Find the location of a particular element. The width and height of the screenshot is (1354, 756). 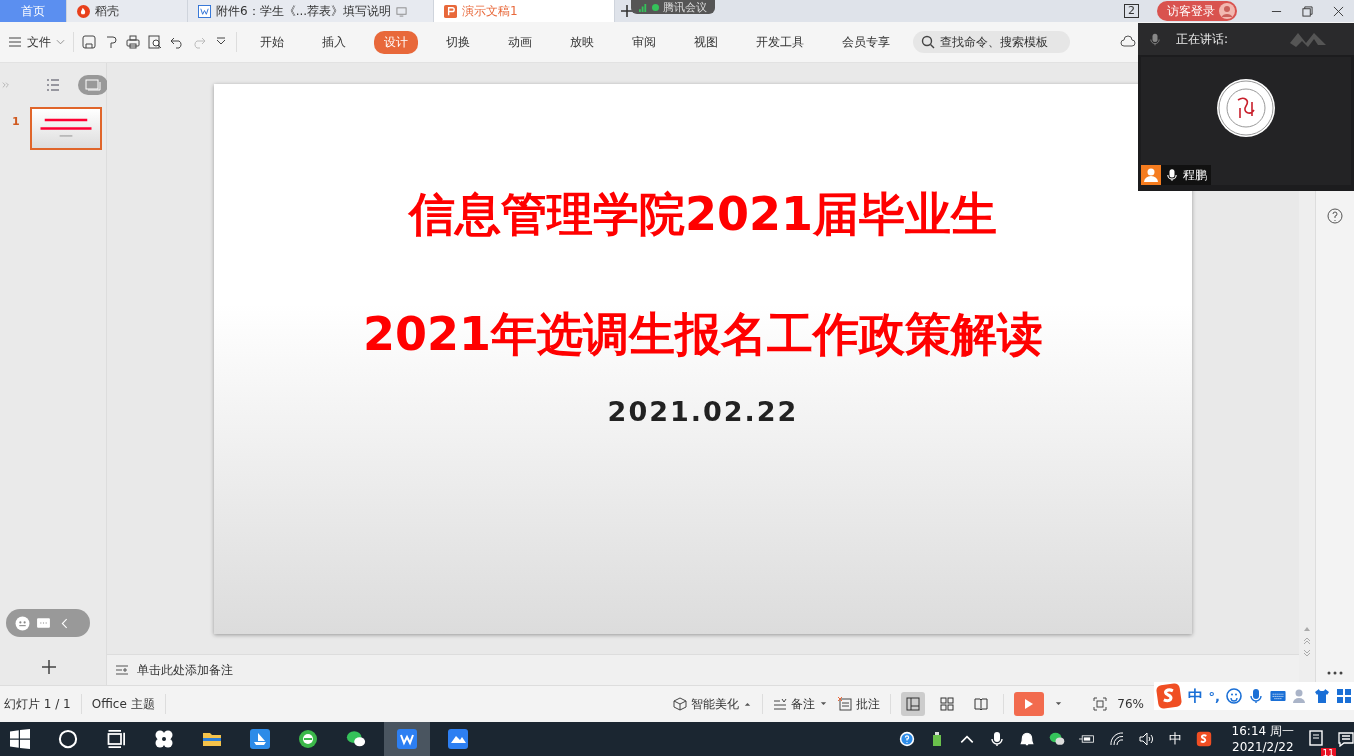

emoji-icon is located at coordinates (22, 623).